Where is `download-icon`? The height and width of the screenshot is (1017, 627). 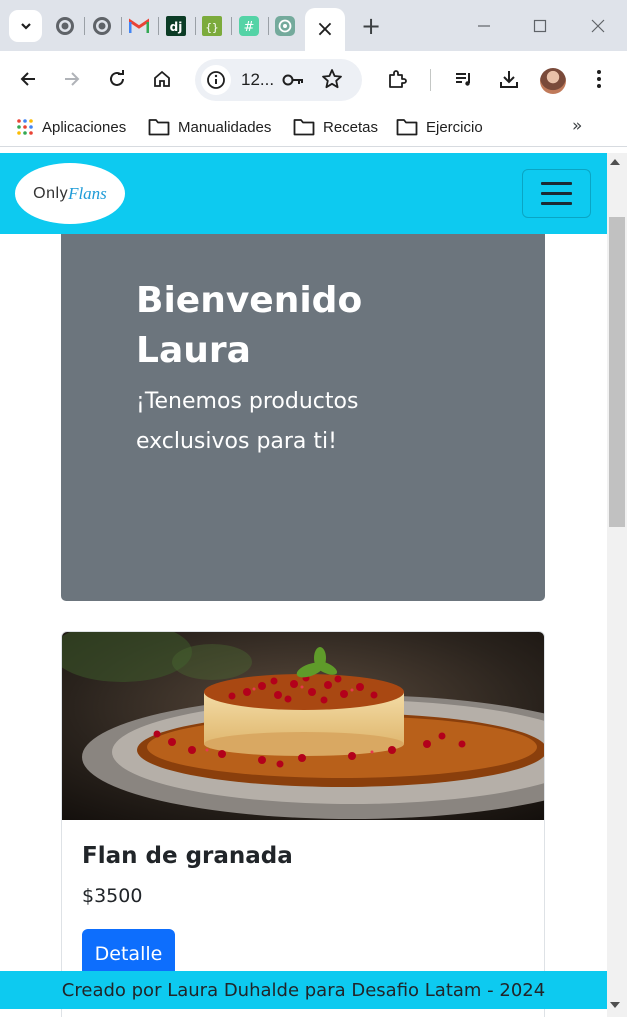
download-icon is located at coordinates (509, 79).